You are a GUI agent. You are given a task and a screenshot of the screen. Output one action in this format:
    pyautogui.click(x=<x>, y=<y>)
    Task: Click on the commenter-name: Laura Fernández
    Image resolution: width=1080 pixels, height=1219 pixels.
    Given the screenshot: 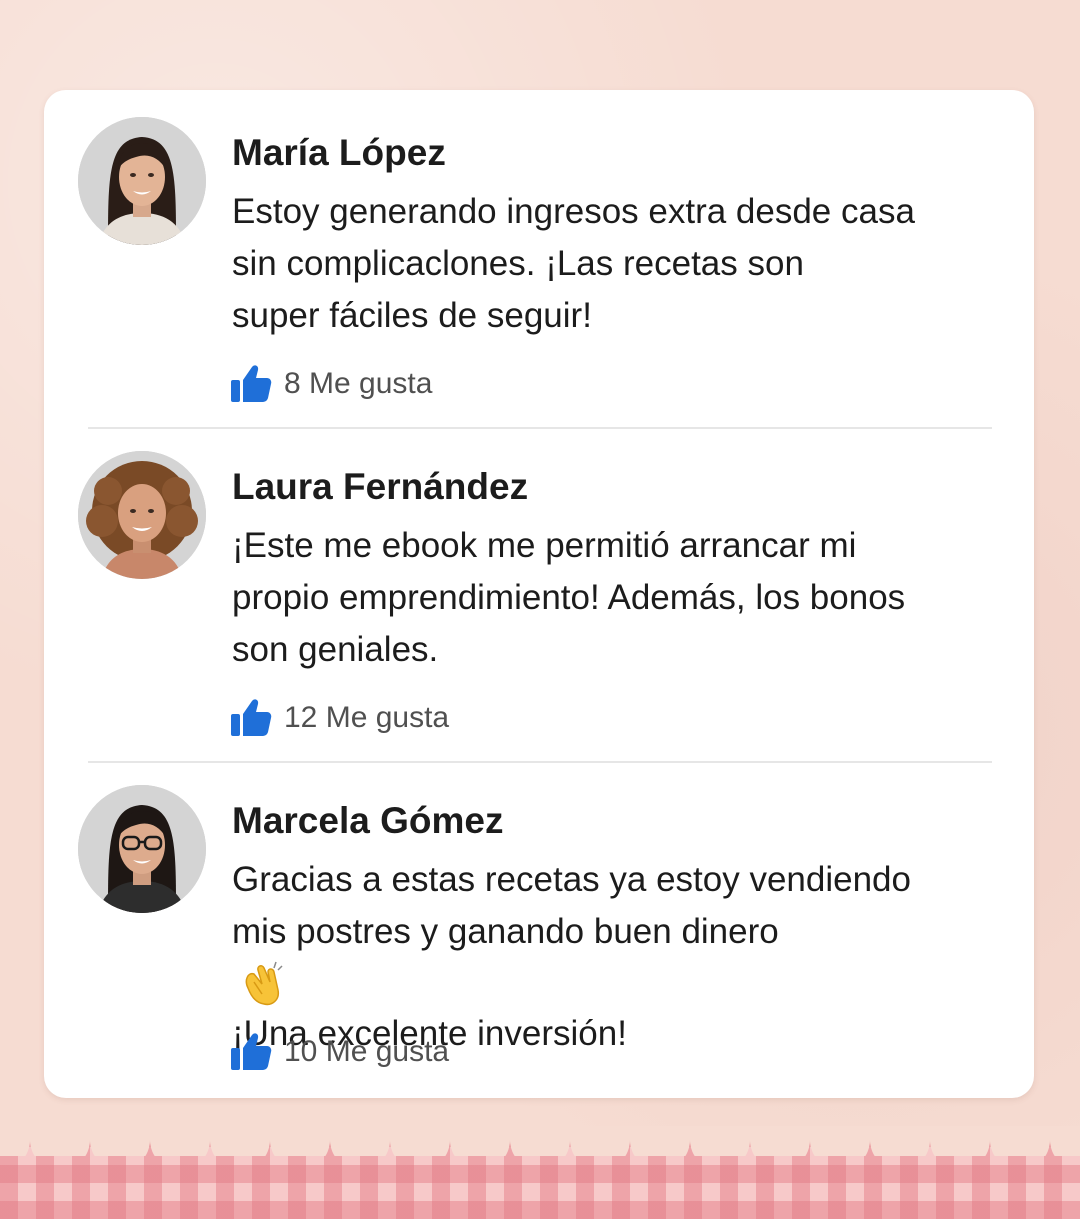 What is the action you would take?
    pyautogui.click(x=380, y=487)
    